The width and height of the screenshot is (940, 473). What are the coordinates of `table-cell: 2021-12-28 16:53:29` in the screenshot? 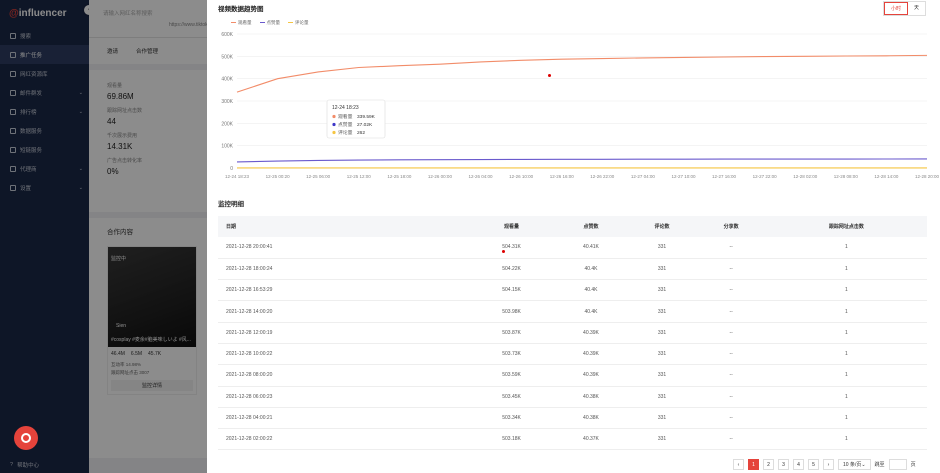 It's located at (343, 290).